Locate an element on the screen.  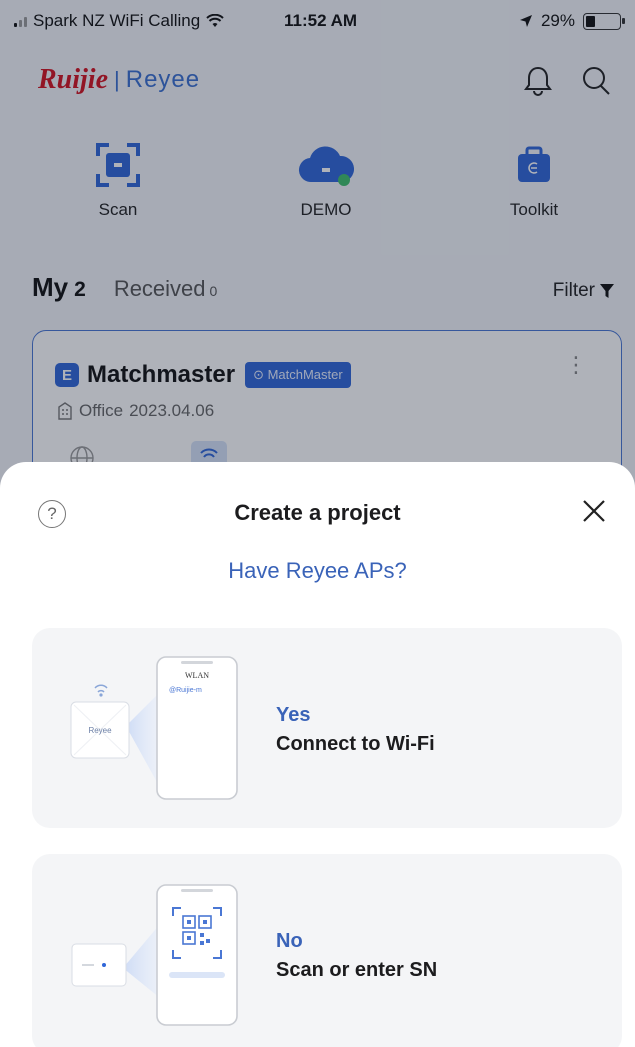
connect-wifi-illustration: Reyee WLAN @Ruijie-m is located at coordinates (154, 728).